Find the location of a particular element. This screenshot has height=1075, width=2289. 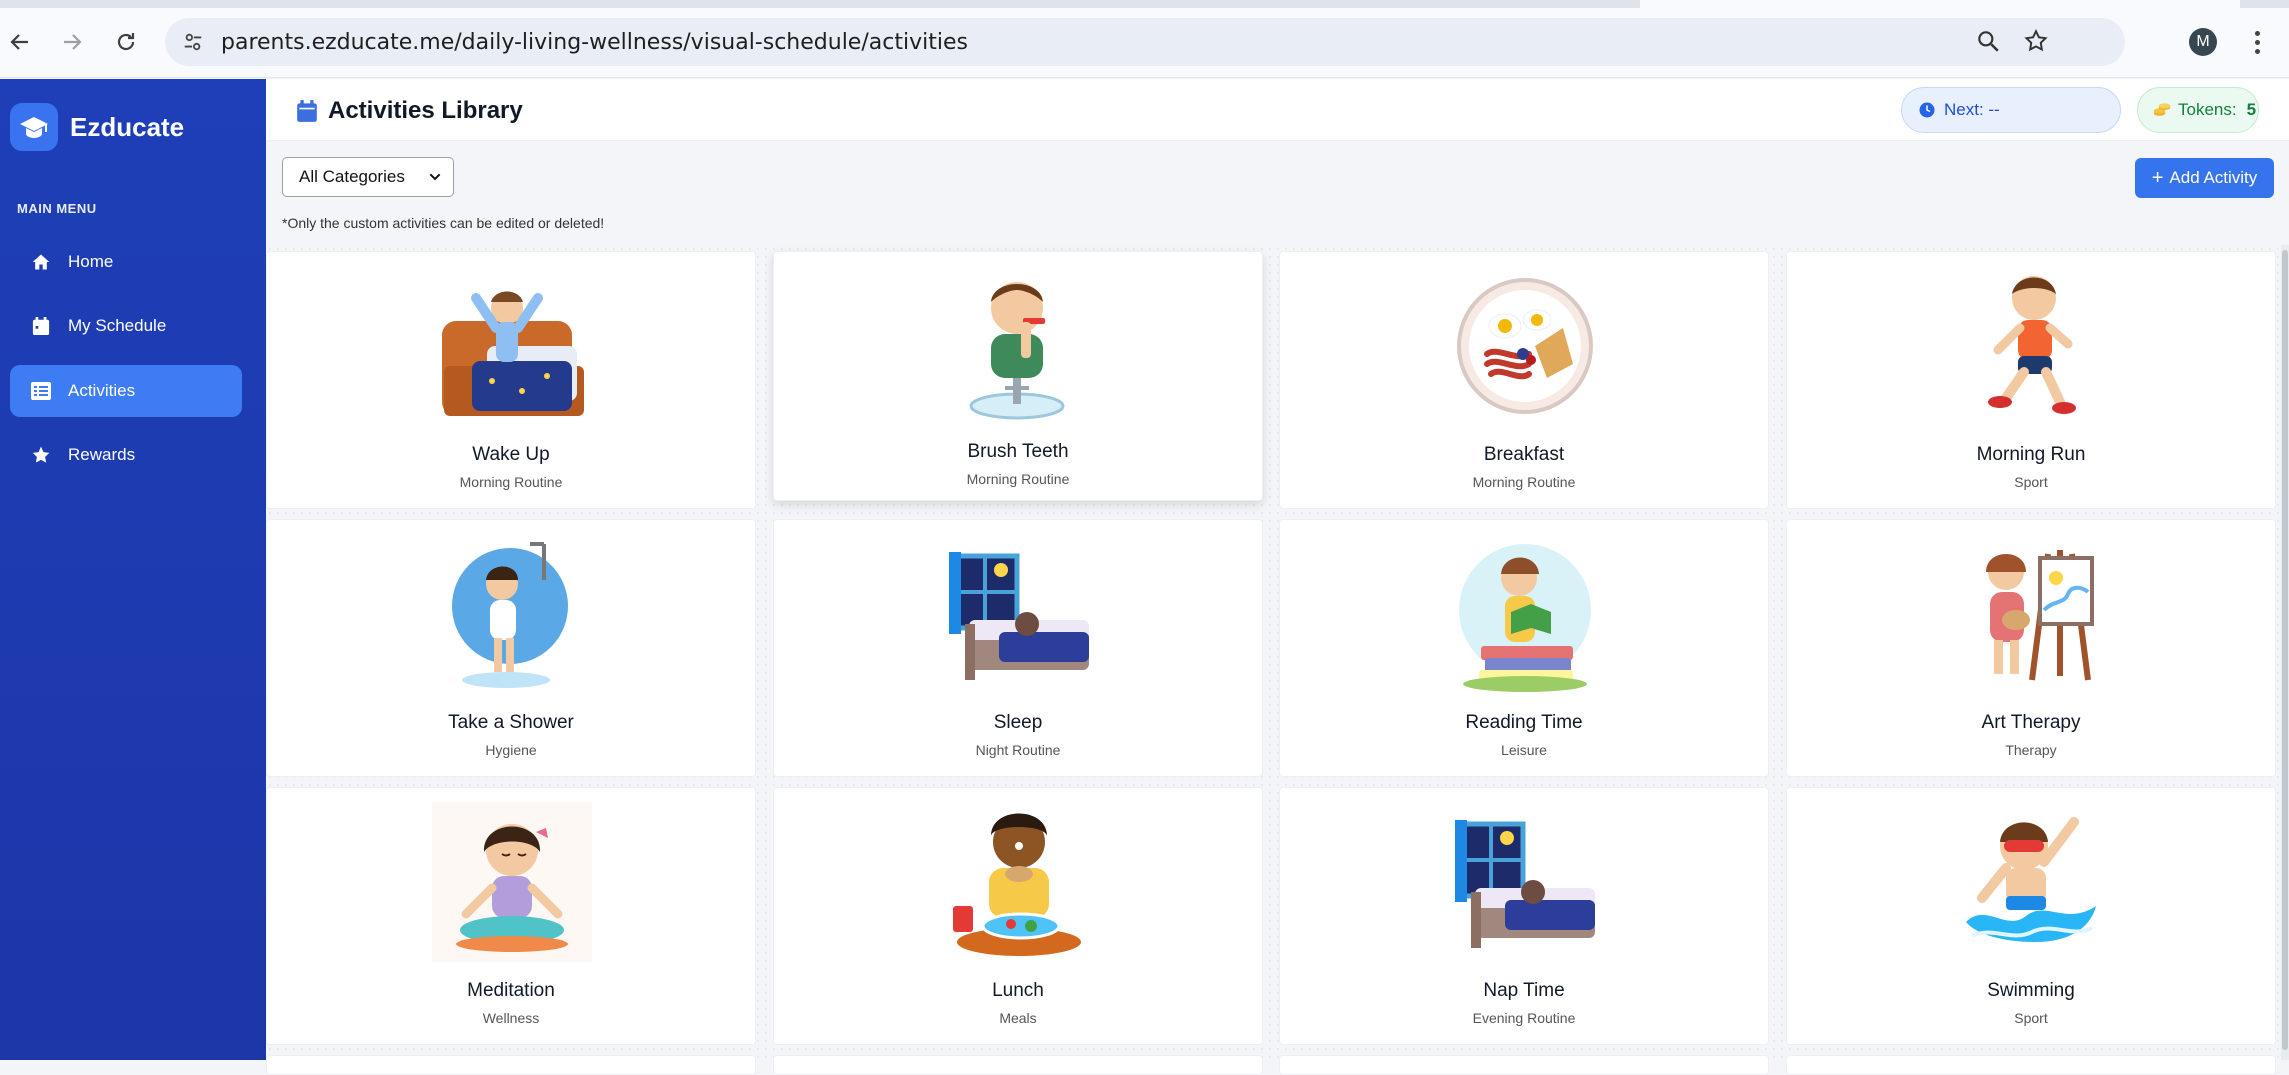

activity-card: Nap Time Evening Routine is located at coordinates (1524, 916).